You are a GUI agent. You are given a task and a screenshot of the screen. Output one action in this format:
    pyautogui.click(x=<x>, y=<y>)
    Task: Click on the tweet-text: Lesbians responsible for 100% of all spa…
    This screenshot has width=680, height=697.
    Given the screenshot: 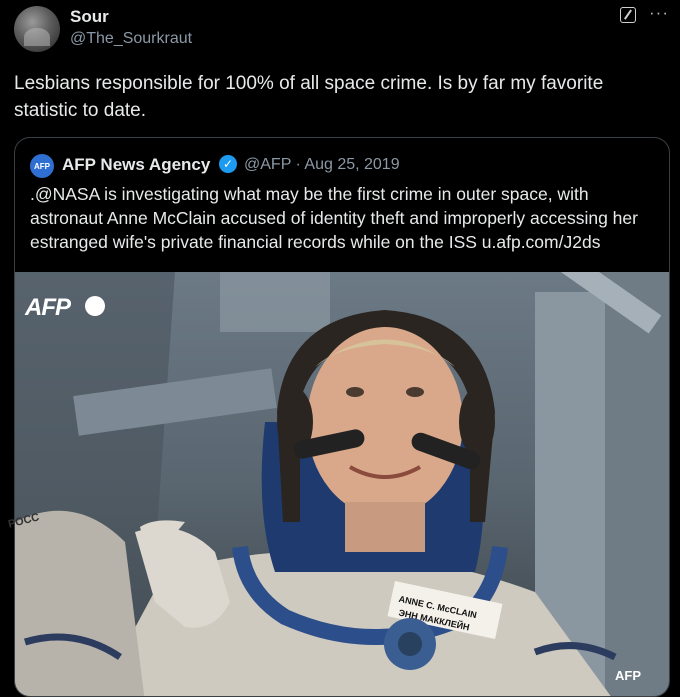 What is the action you would take?
    pyautogui.click(x=309, y=97)
    